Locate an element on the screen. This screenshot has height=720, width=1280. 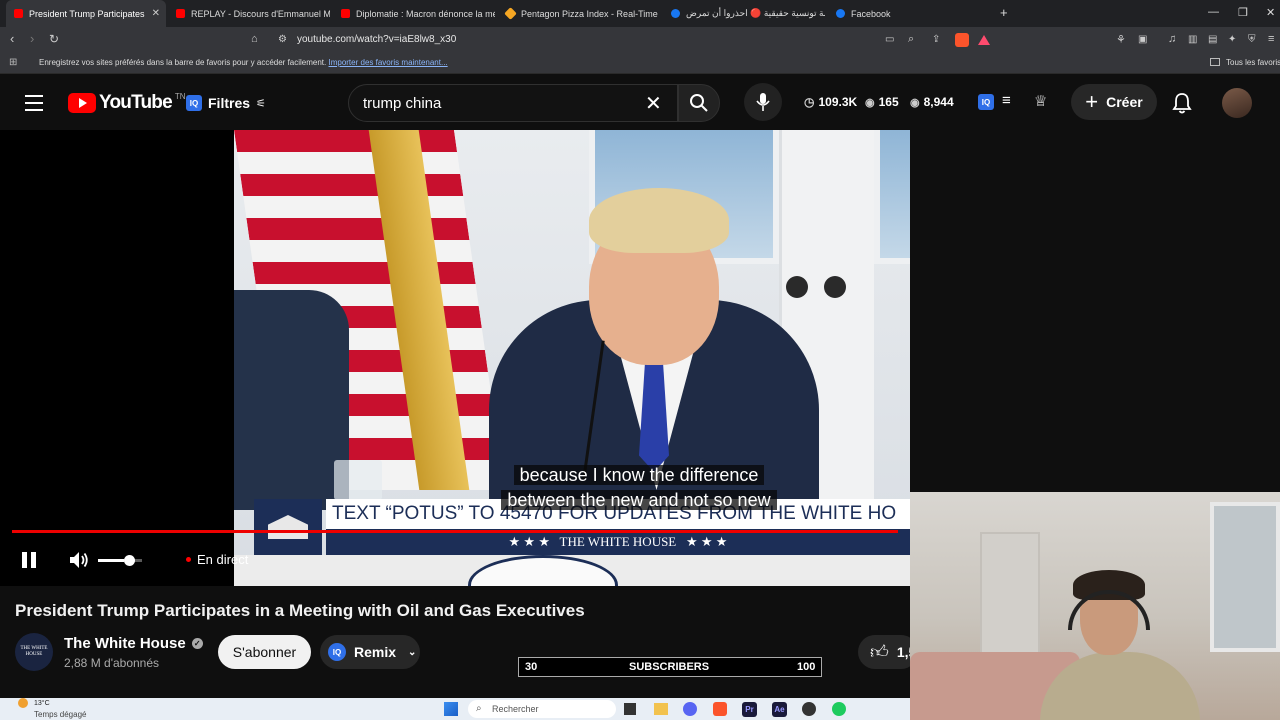
close-window-icon: ✕ is located at coordinates (1270, 12).